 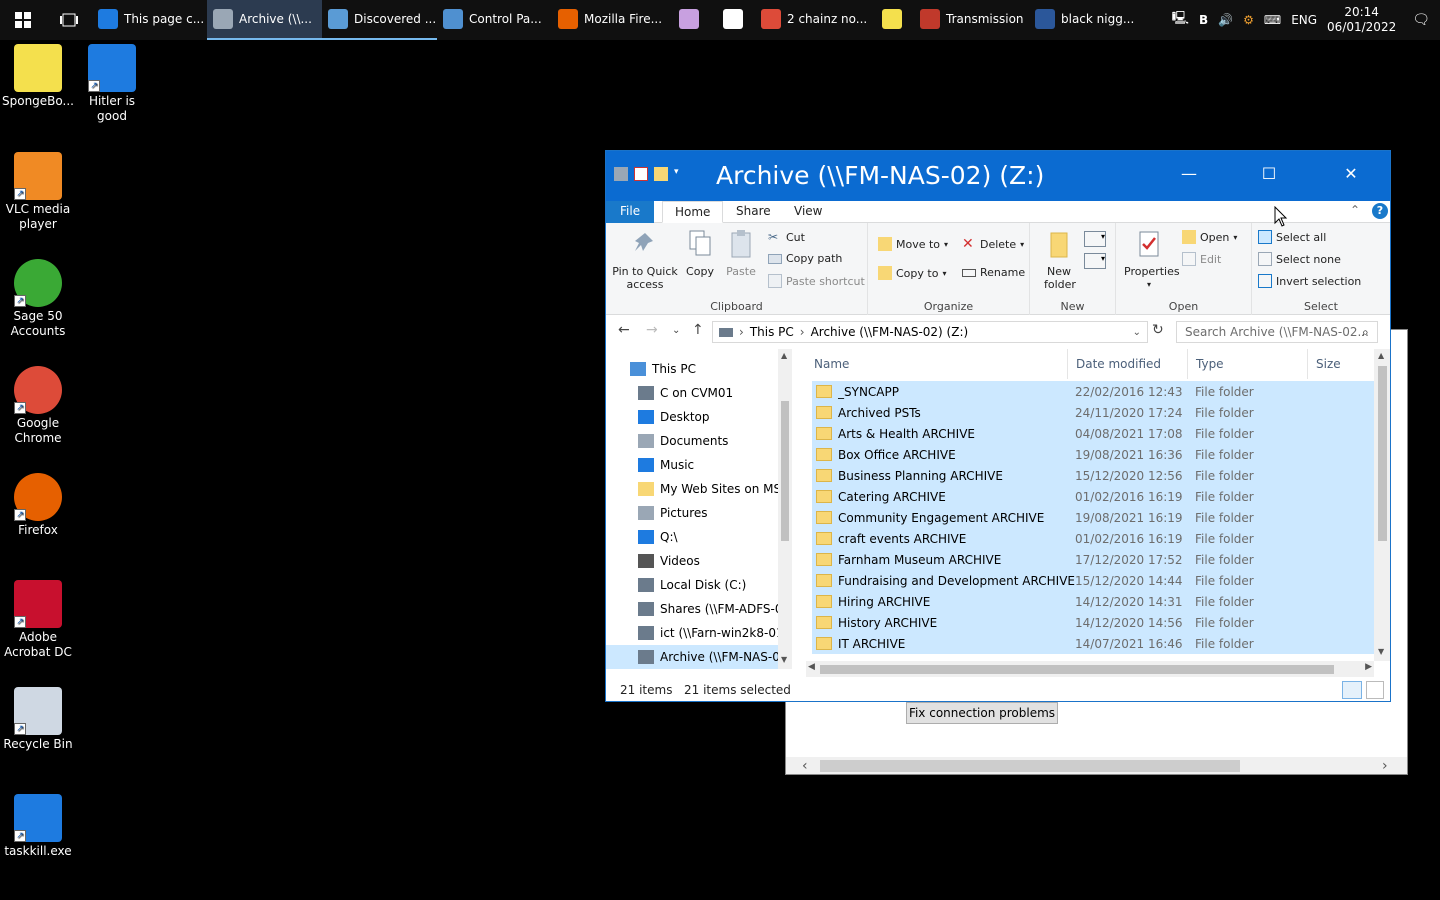 I want to click on tray-b-badge: B, so click(x=1203, y=20).